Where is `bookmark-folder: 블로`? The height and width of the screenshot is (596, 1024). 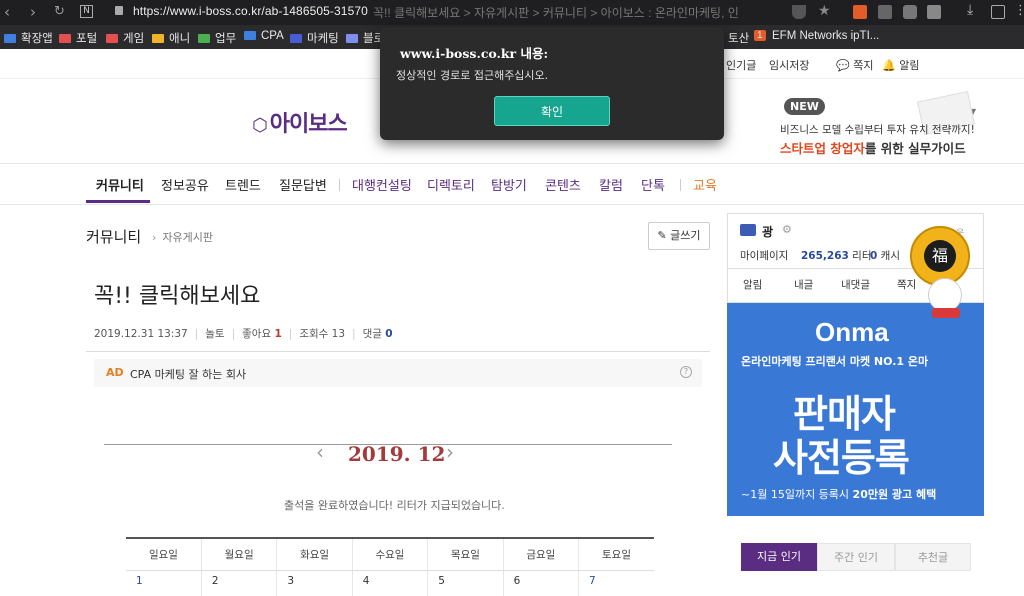
bookmark-folder: 블로 is located at coordinates (365, 38).